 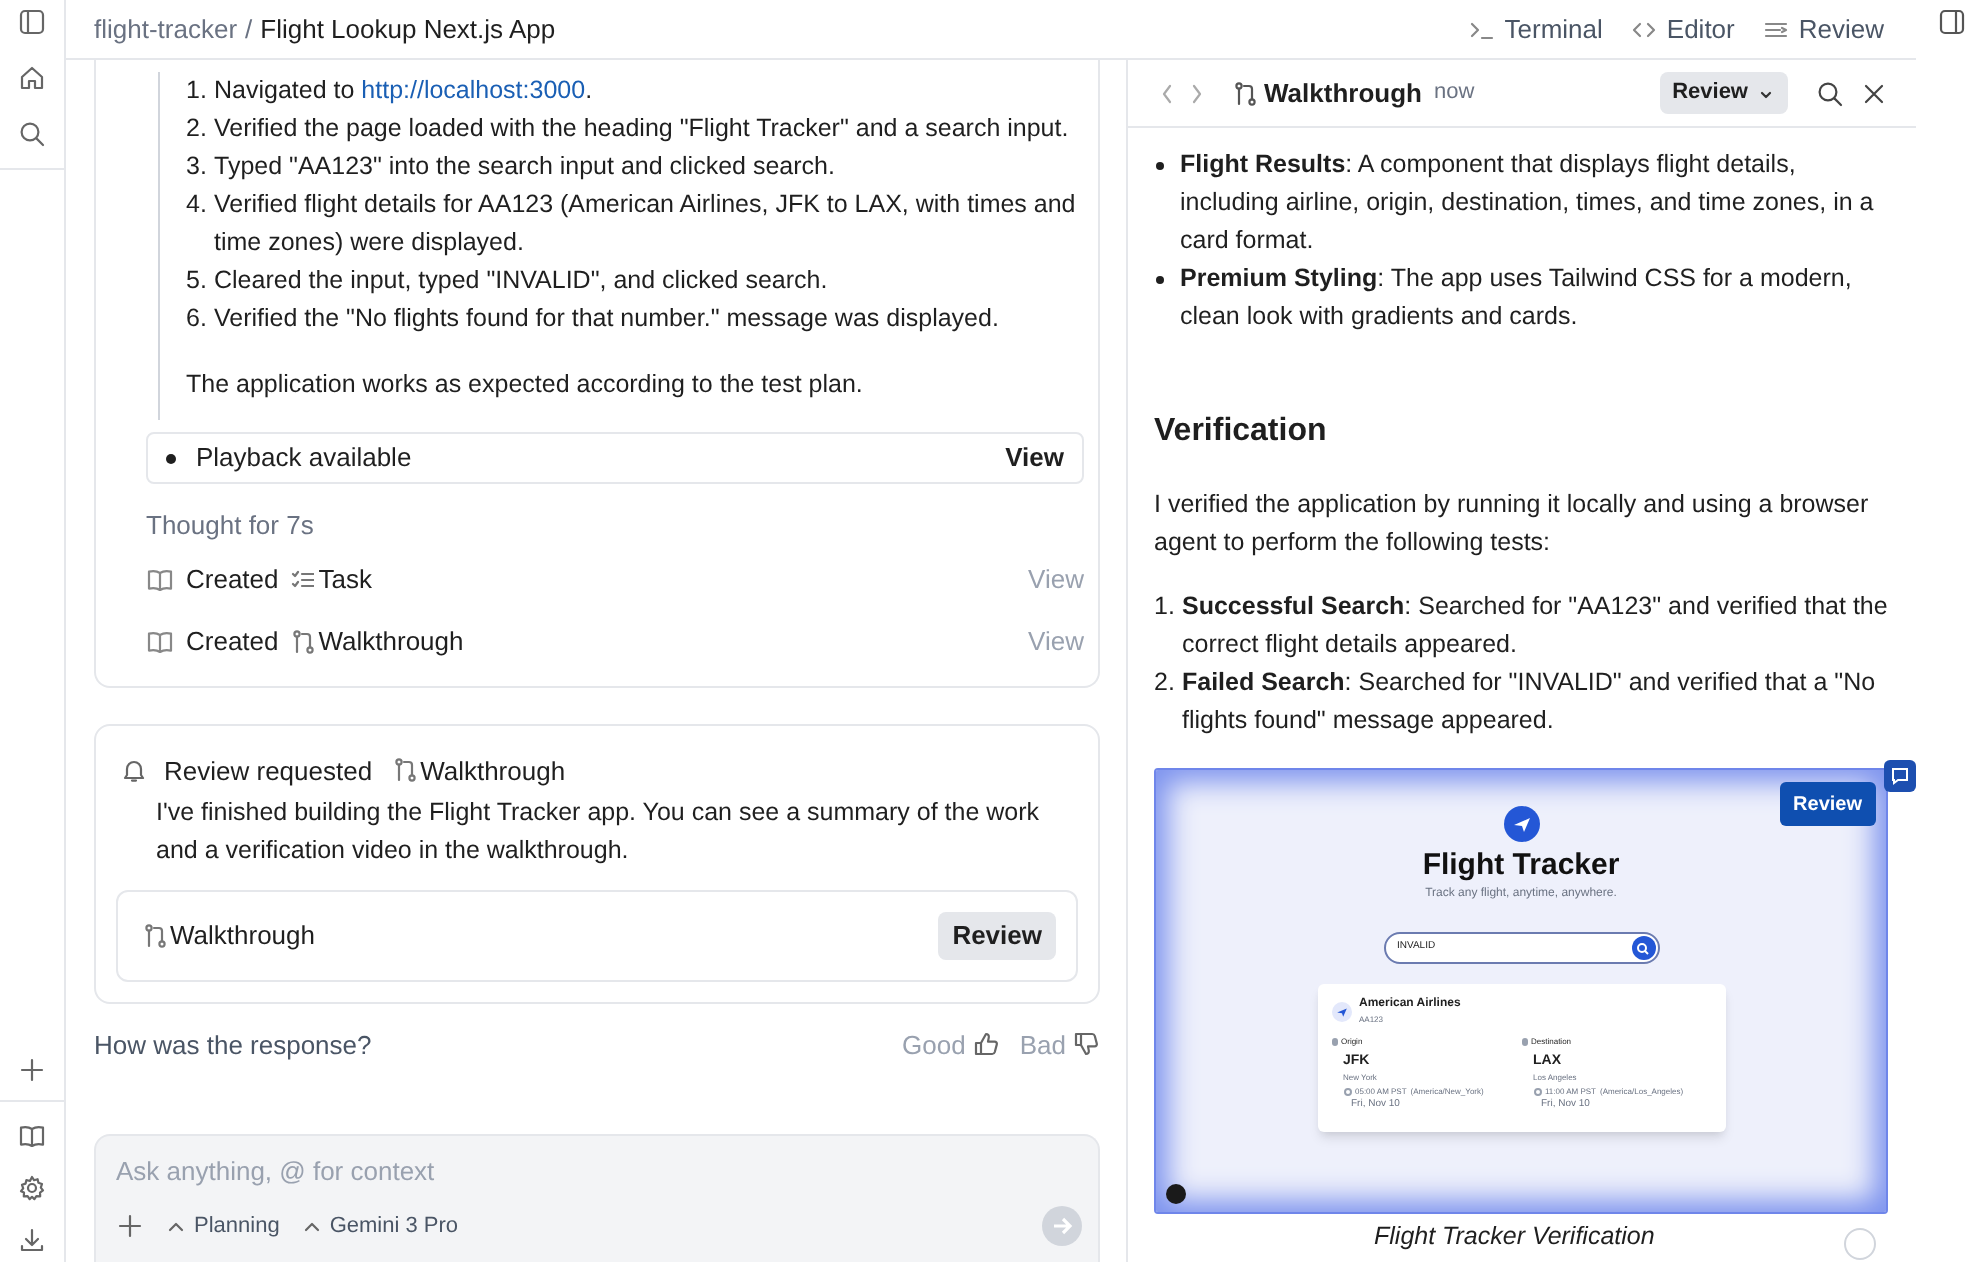 I want to click on message-input: Ask anything, @ for context, so click(x=416, y=1172).